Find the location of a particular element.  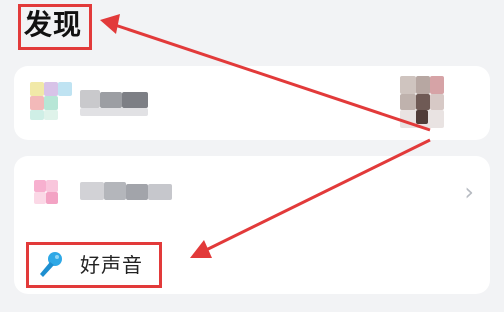

microphone-icon is located at coordinates (51, 264).